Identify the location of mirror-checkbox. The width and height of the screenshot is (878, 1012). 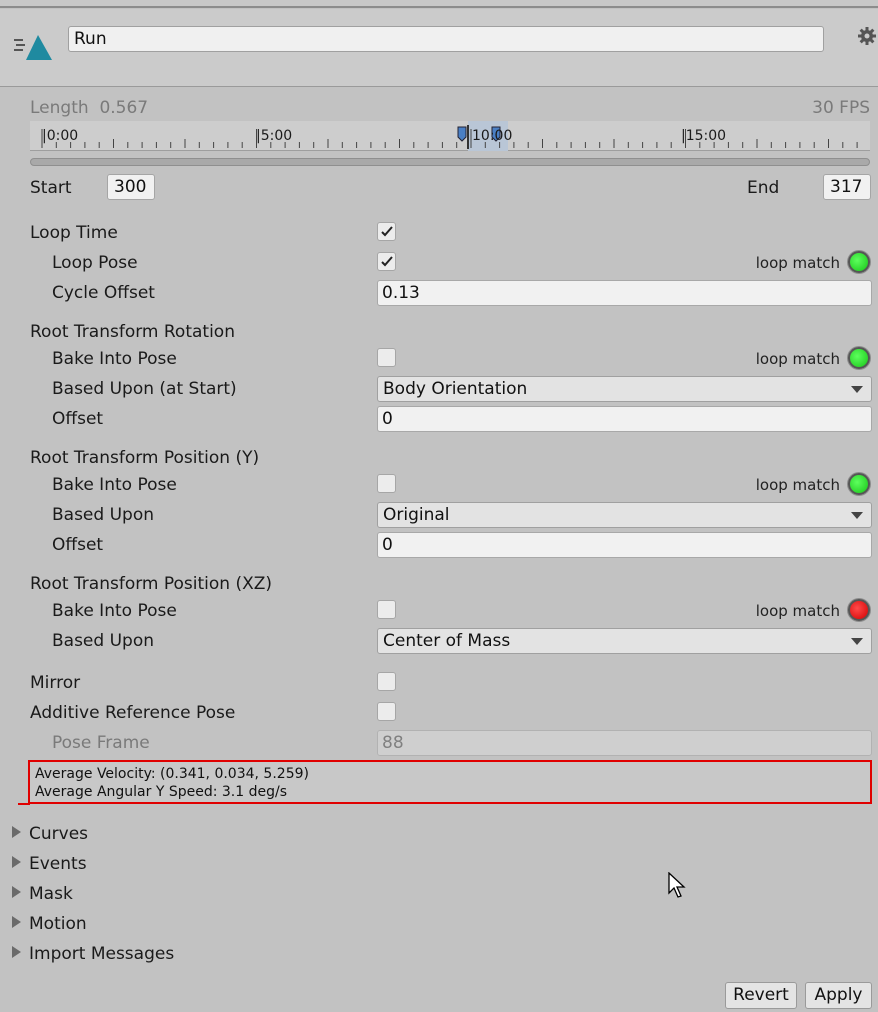
(386, 681).